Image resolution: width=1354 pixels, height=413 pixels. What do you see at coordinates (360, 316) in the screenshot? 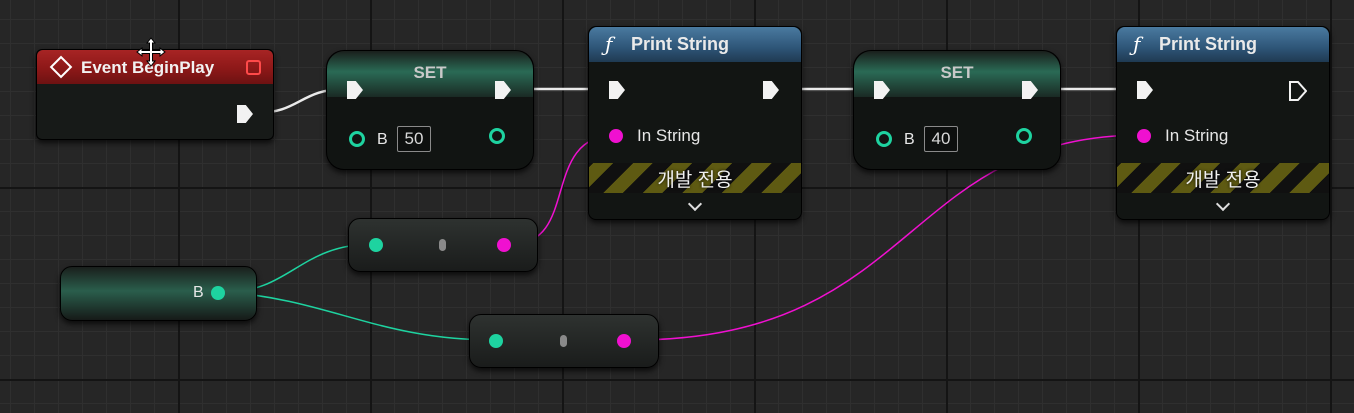
I see `integer-wire` at bounding box center [360, 316].